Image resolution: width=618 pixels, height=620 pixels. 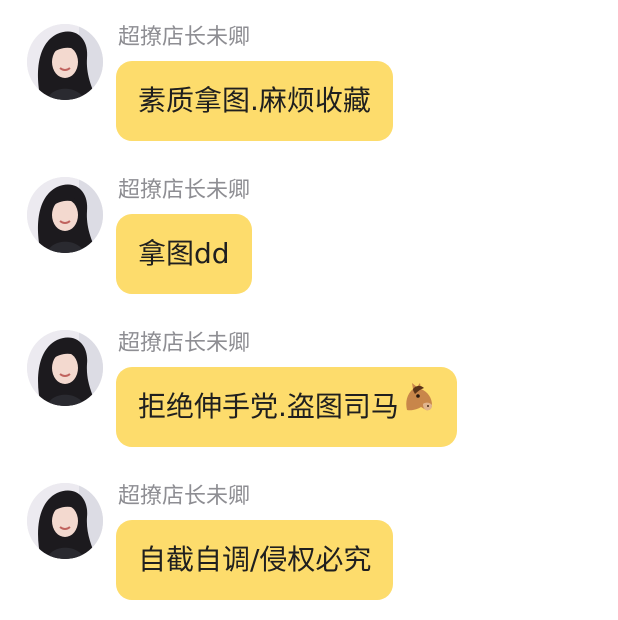 I want to click on message-bubble: 拿图dd, so click(x=184, y=254).